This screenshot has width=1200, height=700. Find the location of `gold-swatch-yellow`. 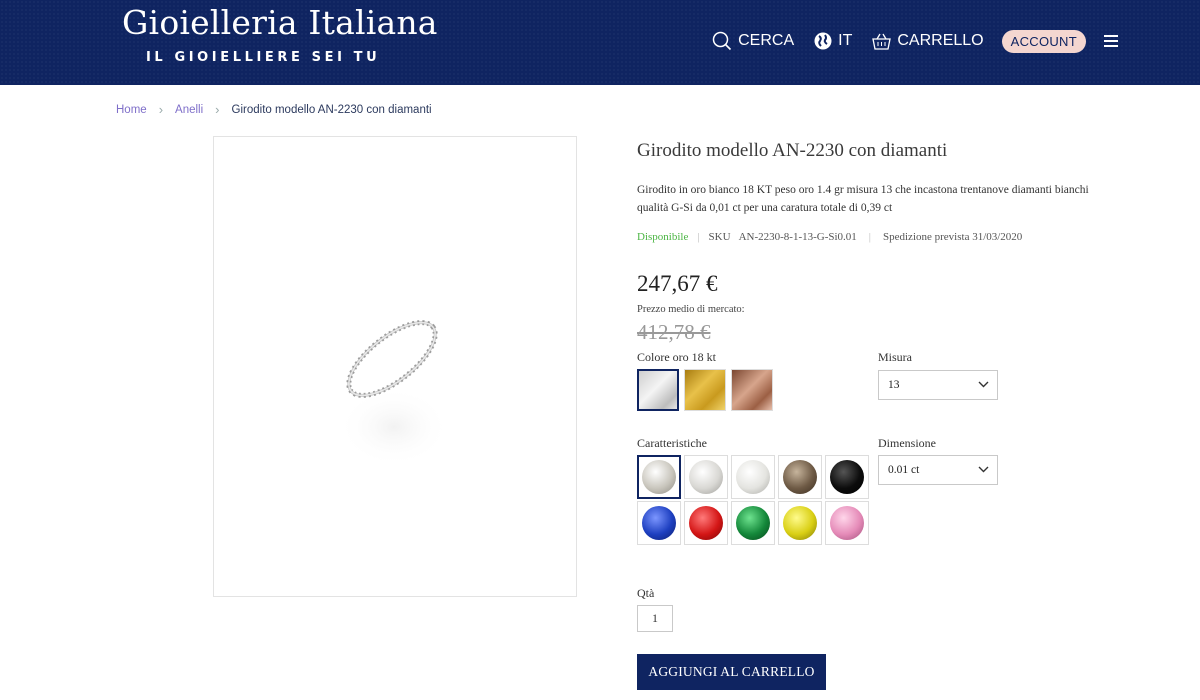

gold-swatch-yellow is located at coordinates (705, 390).